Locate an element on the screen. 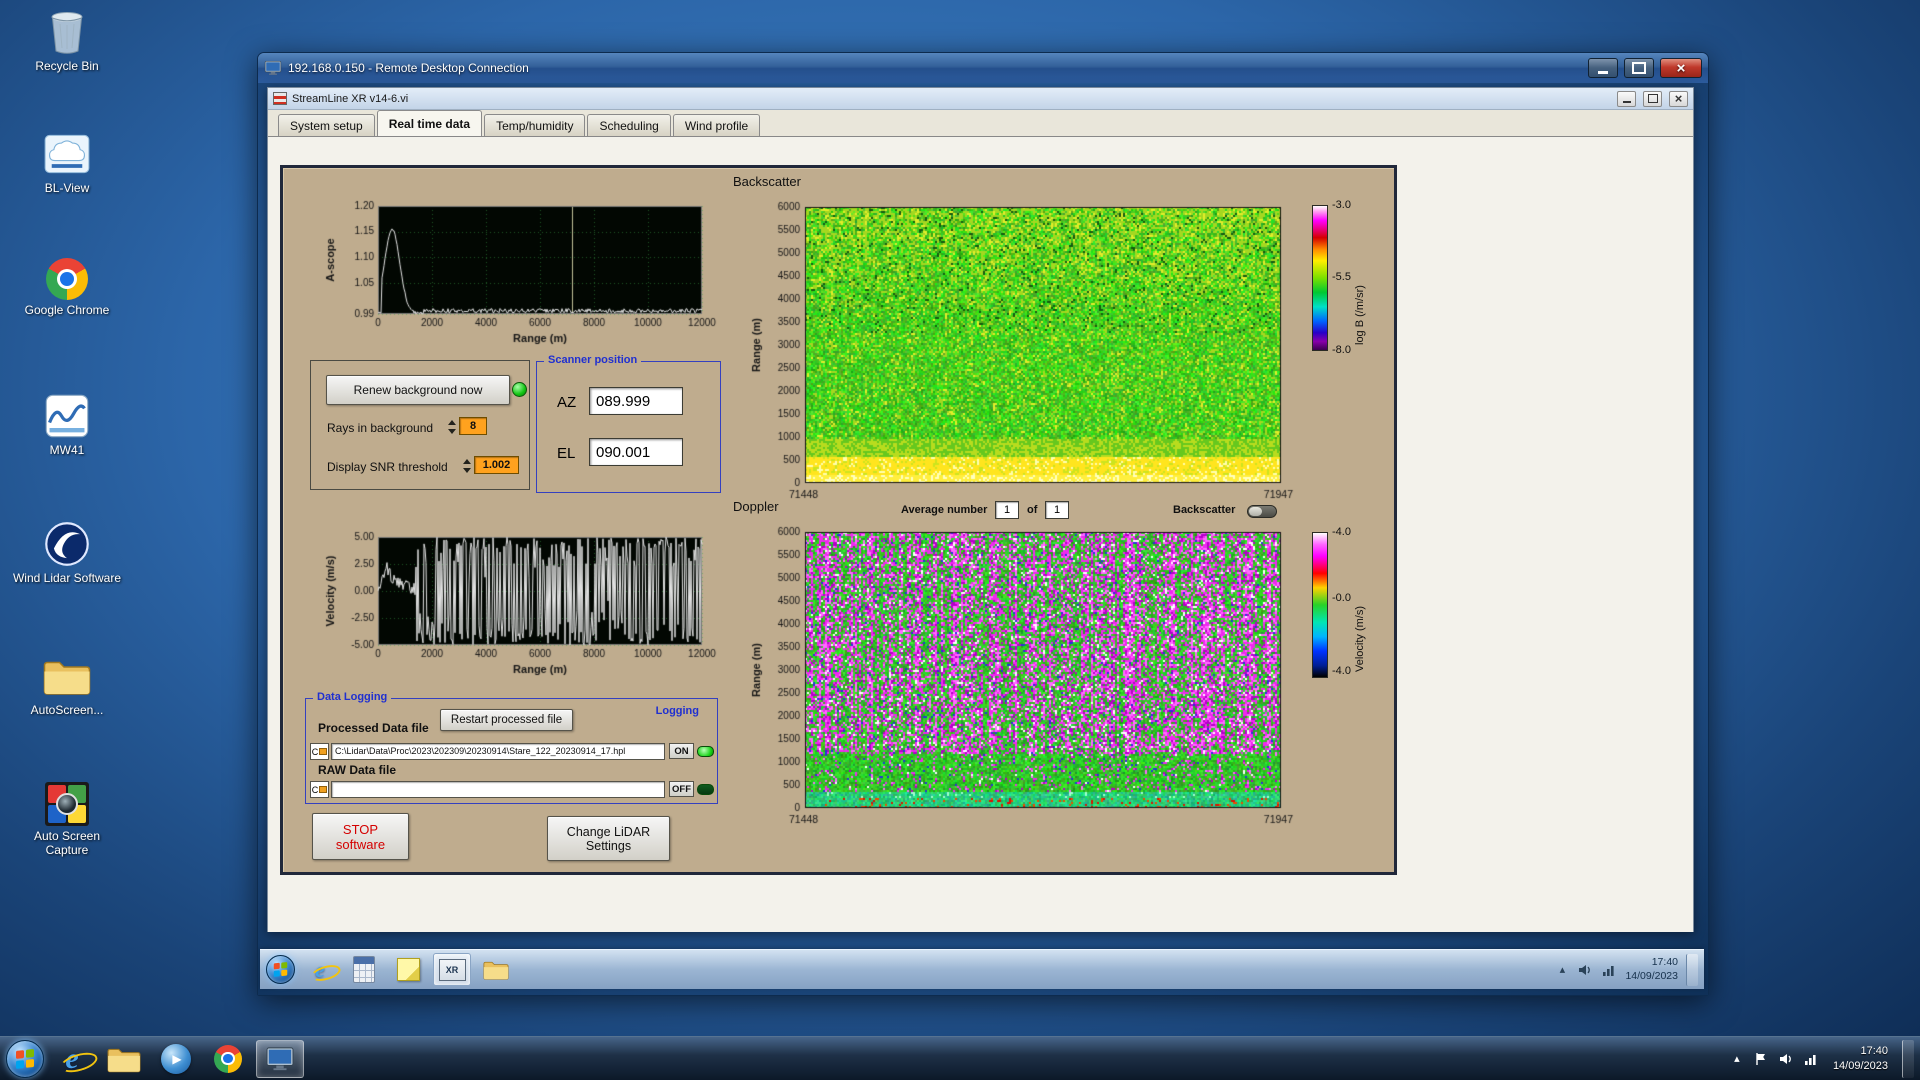 Image resolution: width=1920 pixels, height=1080 pixels. colorbar-tick: -4.0 is located at coordinates (1341, 671).